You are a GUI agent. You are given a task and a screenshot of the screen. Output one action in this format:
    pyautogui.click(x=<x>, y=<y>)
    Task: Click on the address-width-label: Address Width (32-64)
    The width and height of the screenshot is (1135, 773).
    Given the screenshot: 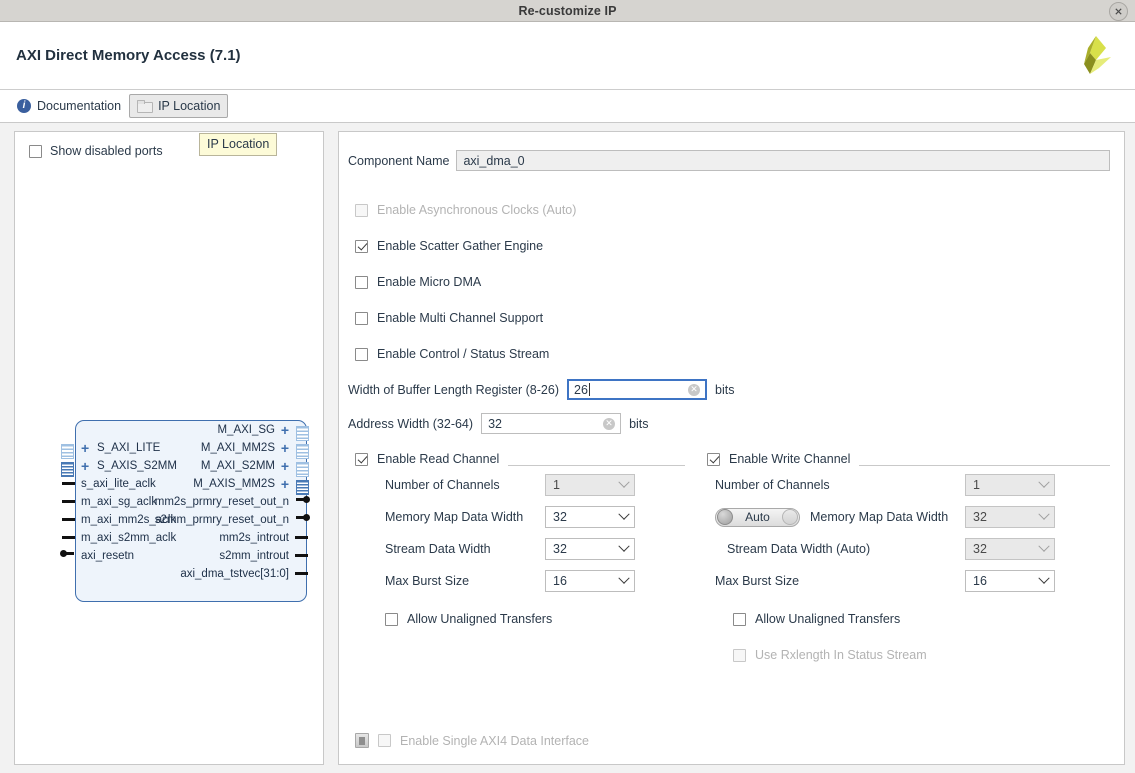 What is the action you would take?
    pyautogui.click(x=411, y=423)
    